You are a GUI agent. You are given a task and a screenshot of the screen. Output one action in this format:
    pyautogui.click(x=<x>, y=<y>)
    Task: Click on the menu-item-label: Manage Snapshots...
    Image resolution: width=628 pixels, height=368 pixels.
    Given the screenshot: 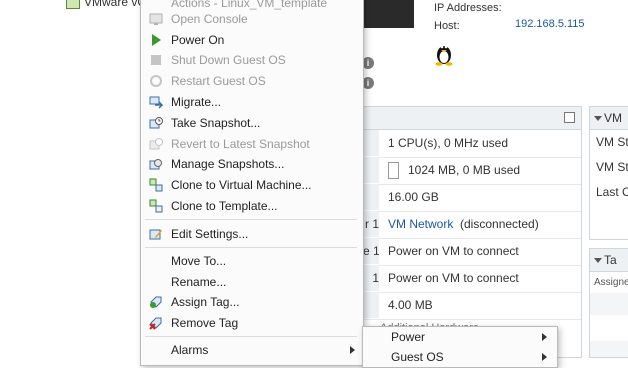 What is the action you would take?
    pyautogui.click(x=228, y=164)
    